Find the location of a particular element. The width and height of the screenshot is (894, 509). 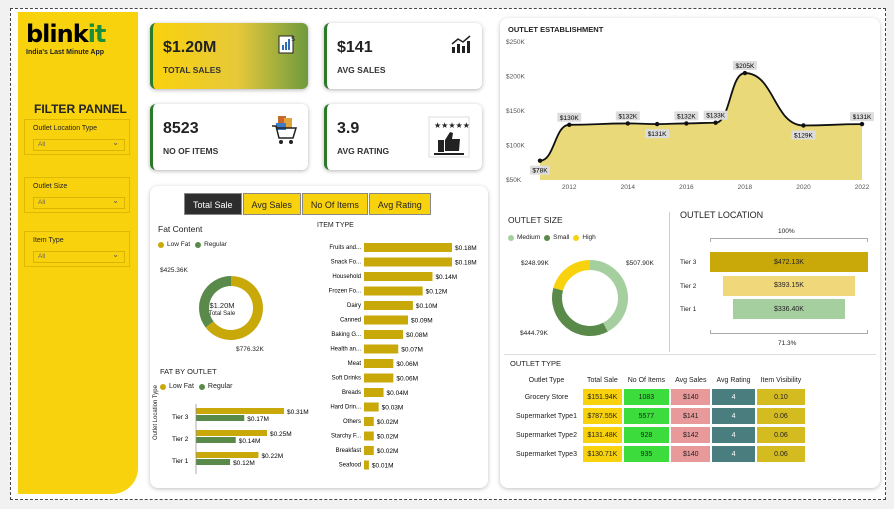

table-cell: $130.71K is located at coordinates (602, 454).